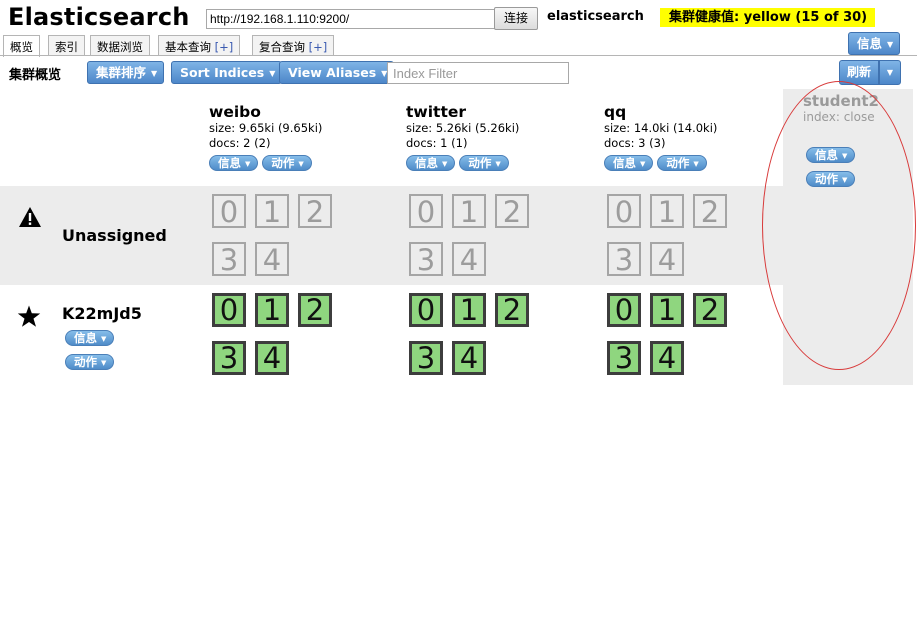  I want to click on tab-label: 概览, so click(21, 47).